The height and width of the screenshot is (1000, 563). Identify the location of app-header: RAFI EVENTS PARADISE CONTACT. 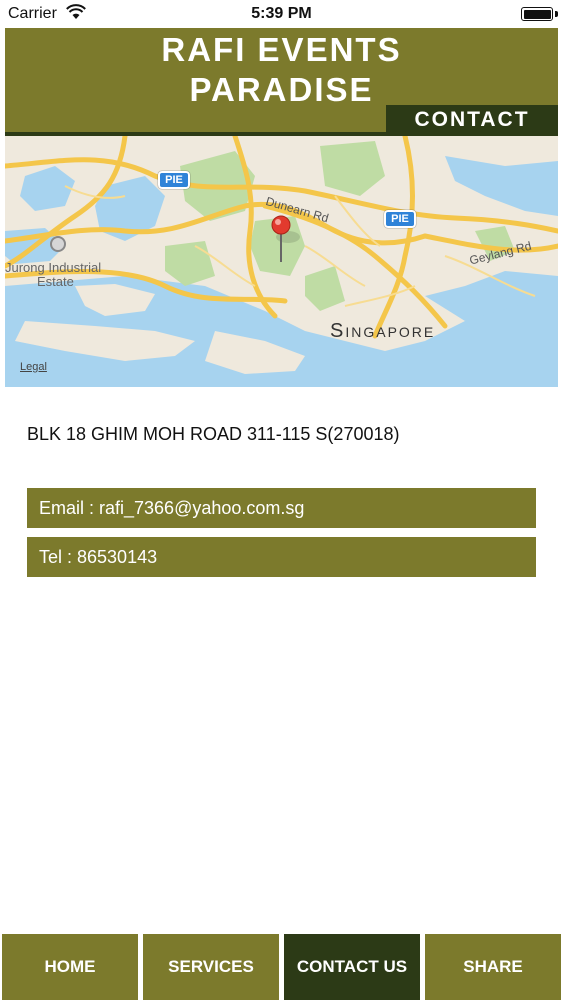
(281, 81).